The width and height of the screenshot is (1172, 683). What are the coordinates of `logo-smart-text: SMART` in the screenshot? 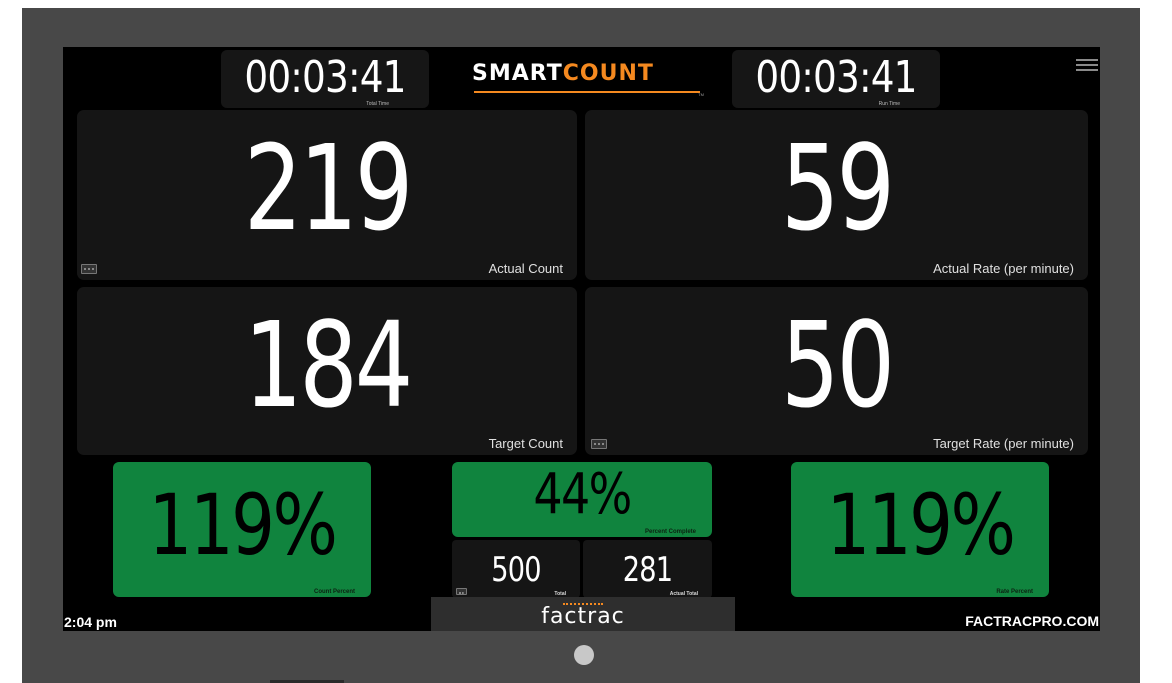 It's located at (517, 73).